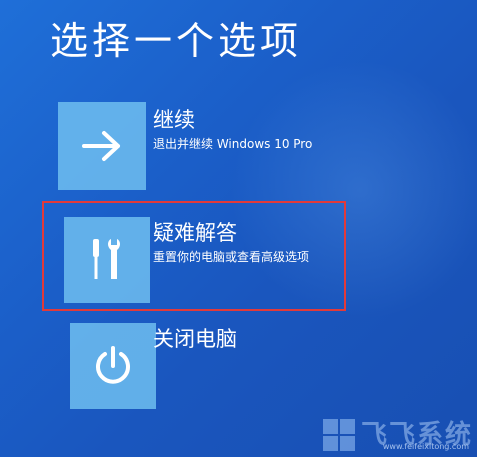 The height and width of the screenshot is (457, 477). What do you see at coordinates (231, 257) in the screenshot?
I see `troubleshoot-description: 重置你的电脑或查看高级选项` at bounding box center [231, 257].